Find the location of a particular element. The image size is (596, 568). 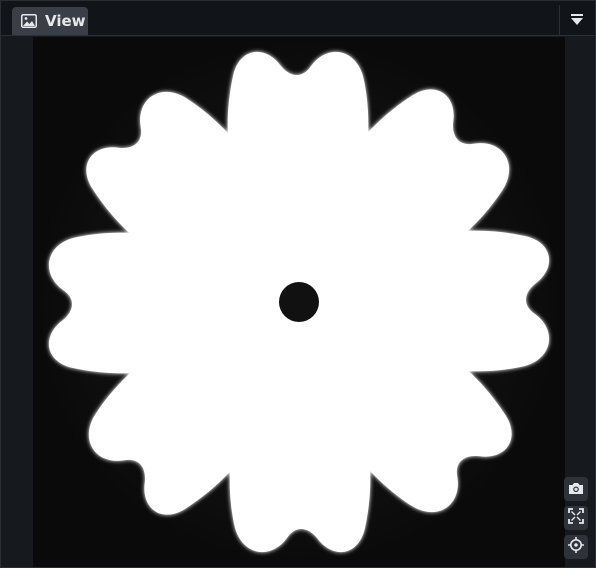

fit-view-button is located at coordinates (576, 518).